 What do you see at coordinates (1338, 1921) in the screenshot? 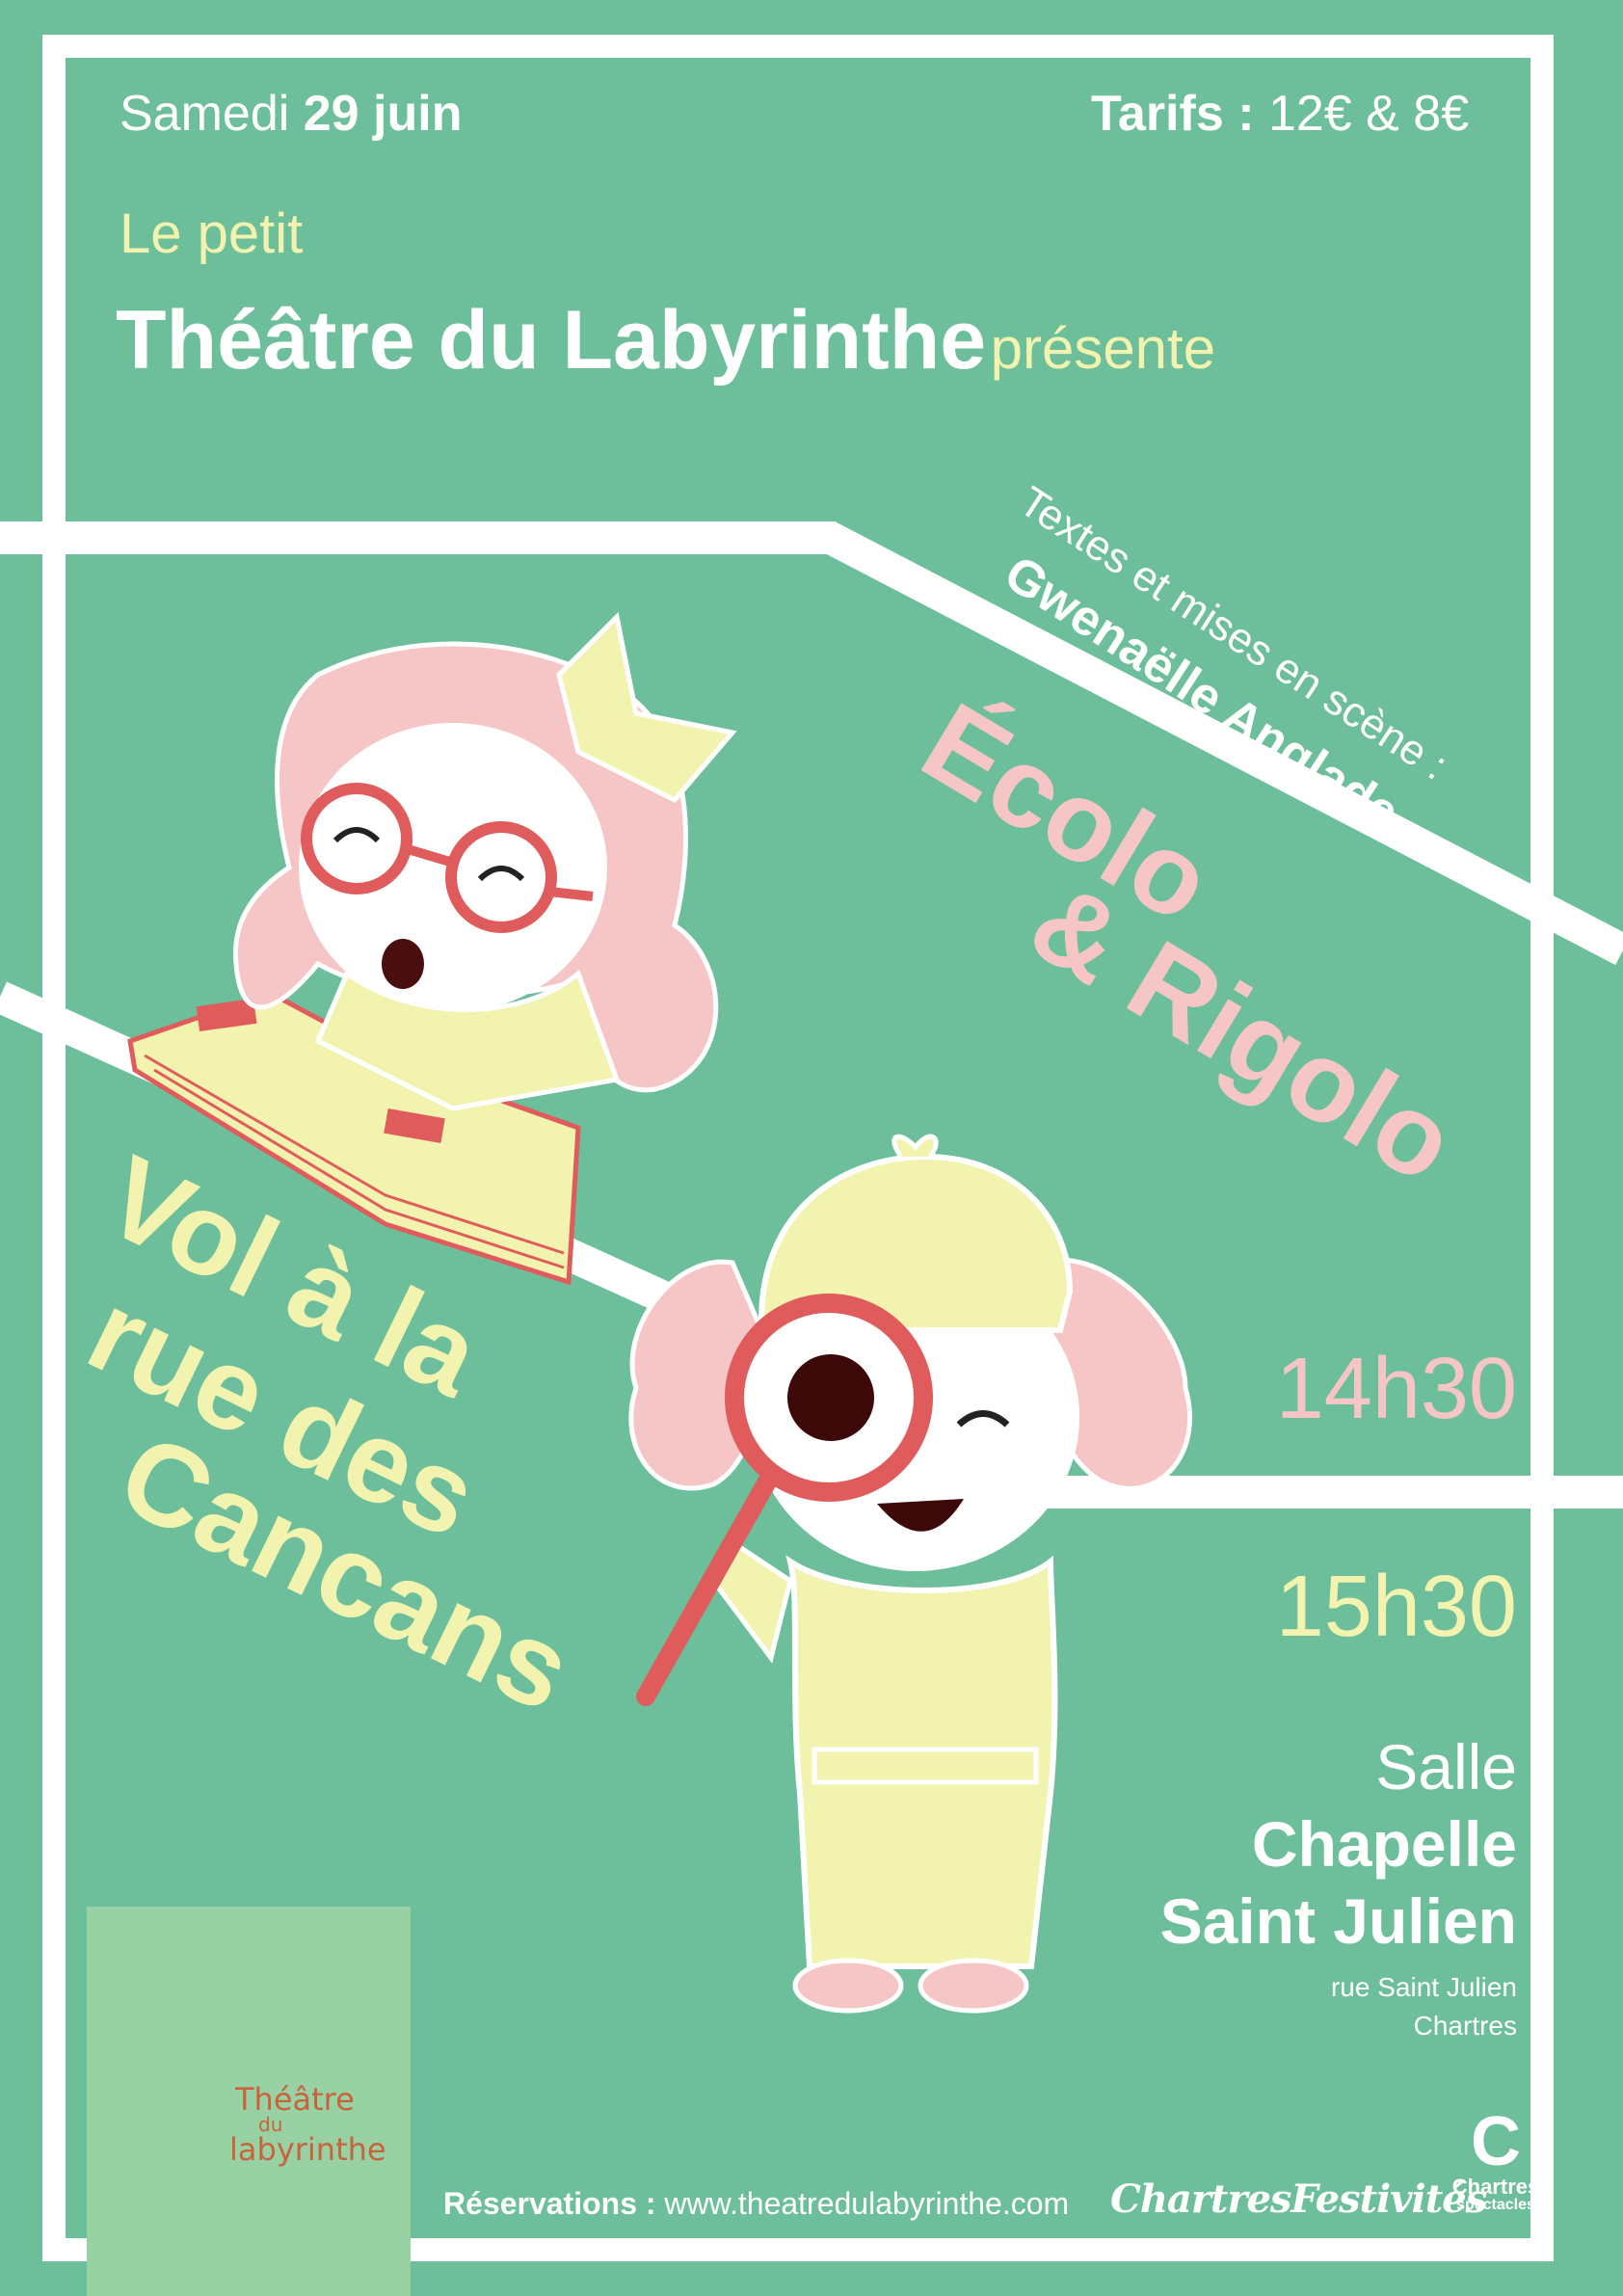
I see `venue-name2: Saint Julien` at bounding box center [1338, 1921].